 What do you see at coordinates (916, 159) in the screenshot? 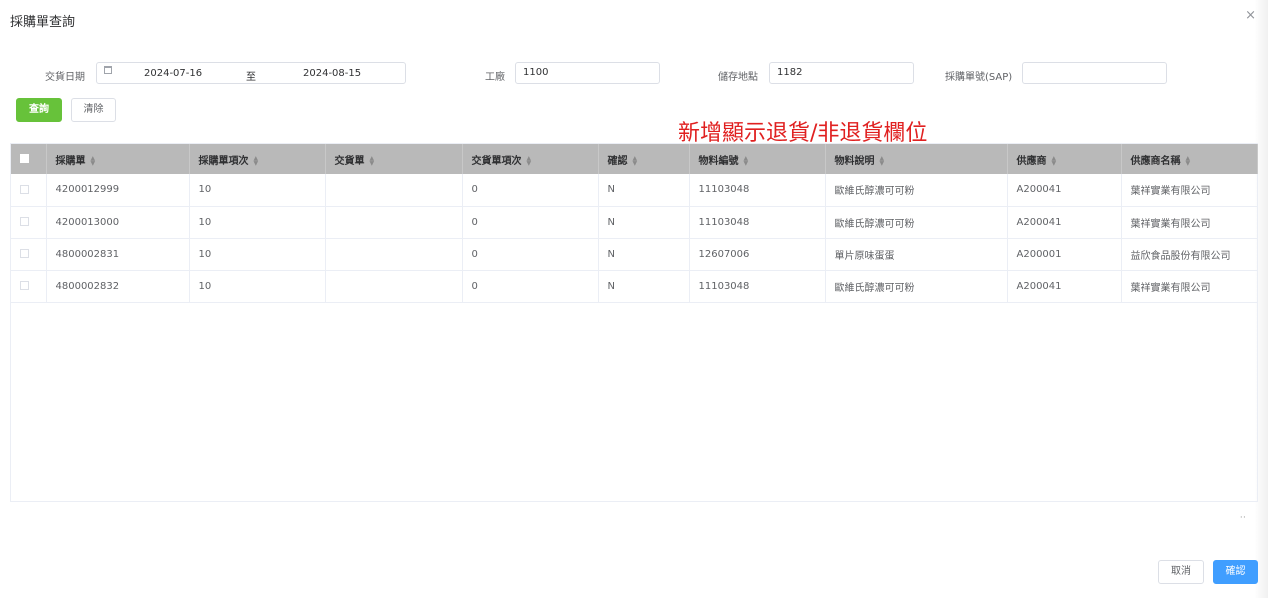
I see `column-header: 物料說明 ▲ ▼` at bounding box center [916, 159].